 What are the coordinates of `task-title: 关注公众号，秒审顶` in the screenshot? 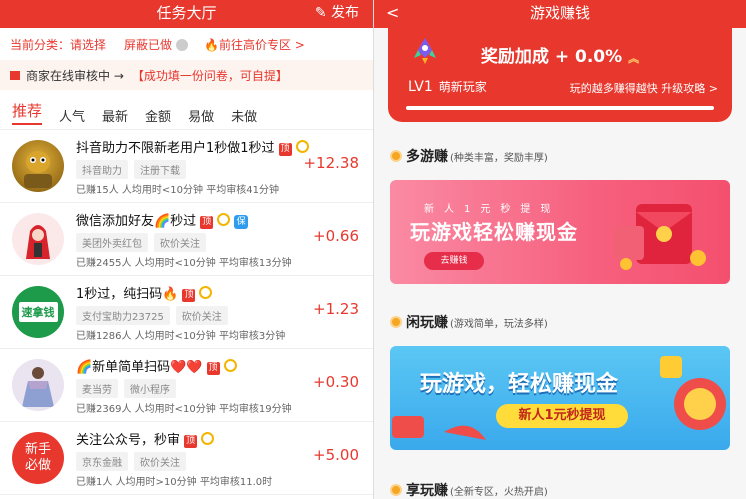 It's located at (145, 438).